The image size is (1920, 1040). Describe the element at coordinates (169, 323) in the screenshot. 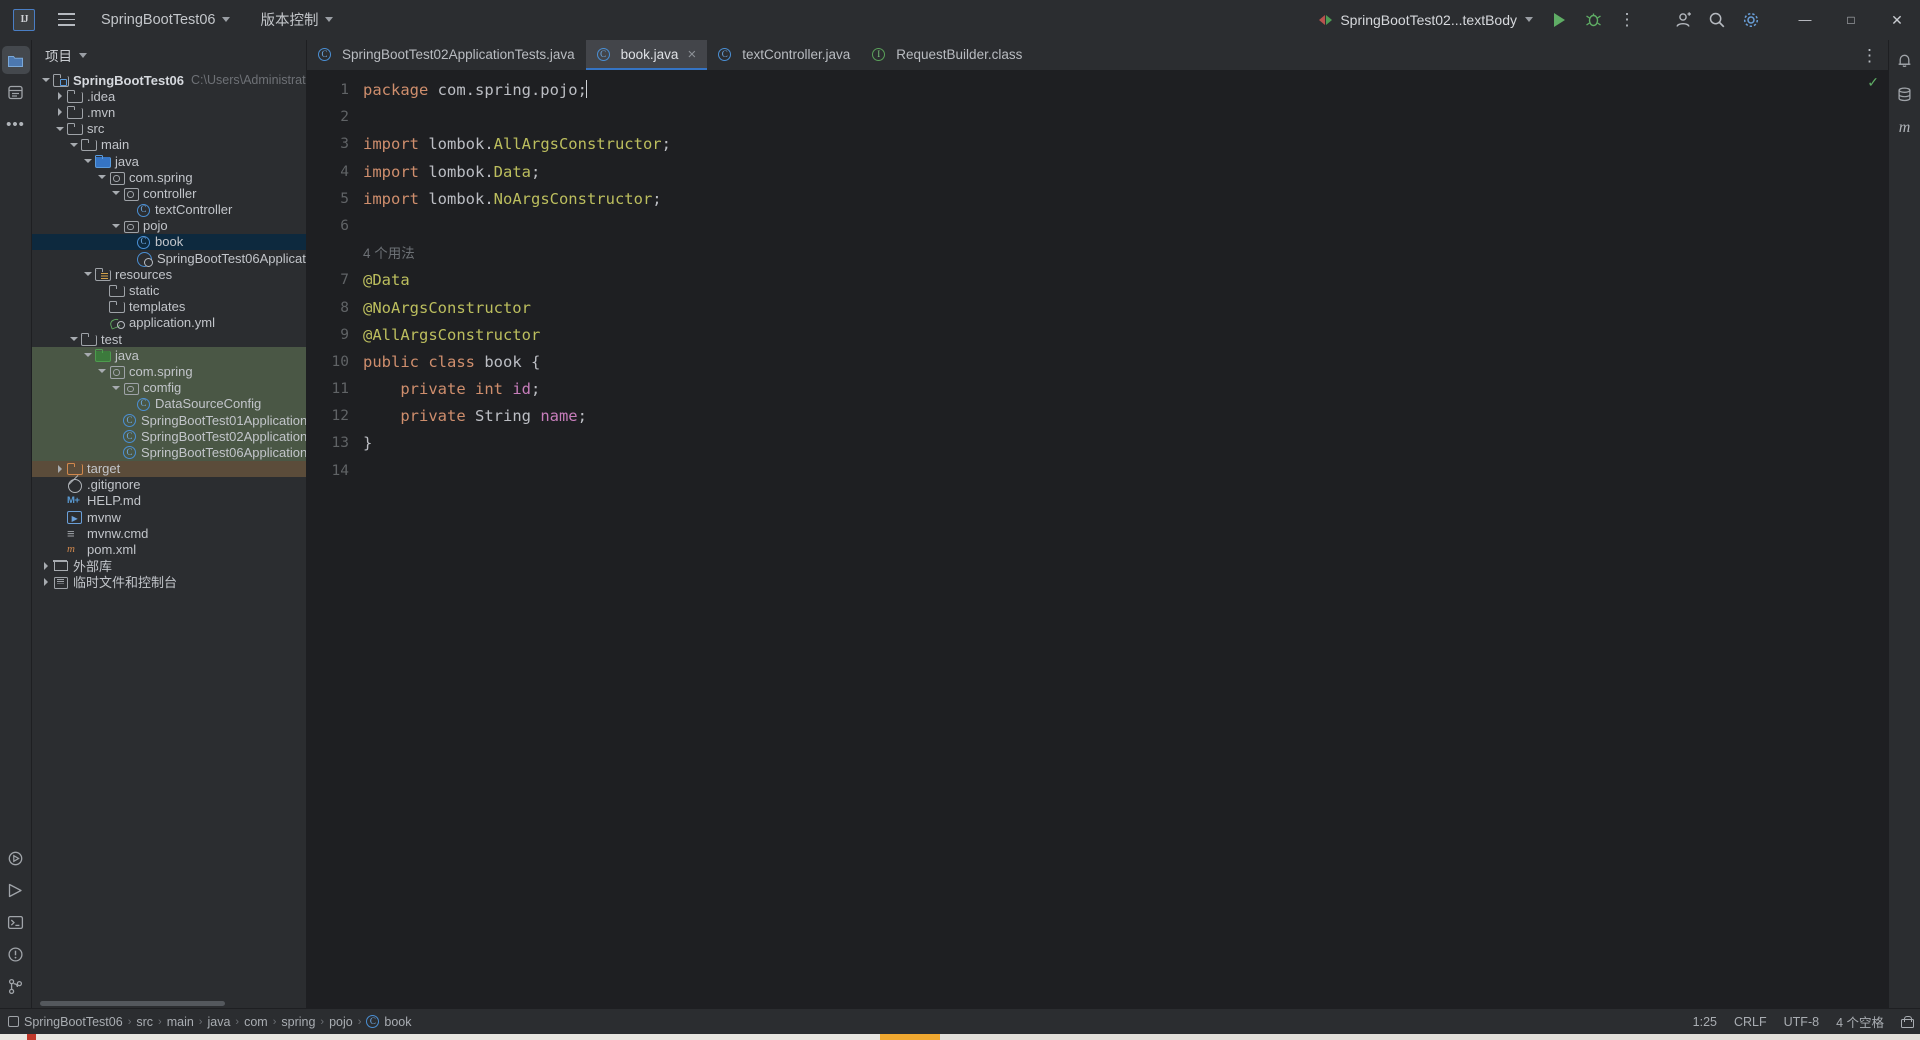

I see `tree-node-application-yml: application.yml` at that location.